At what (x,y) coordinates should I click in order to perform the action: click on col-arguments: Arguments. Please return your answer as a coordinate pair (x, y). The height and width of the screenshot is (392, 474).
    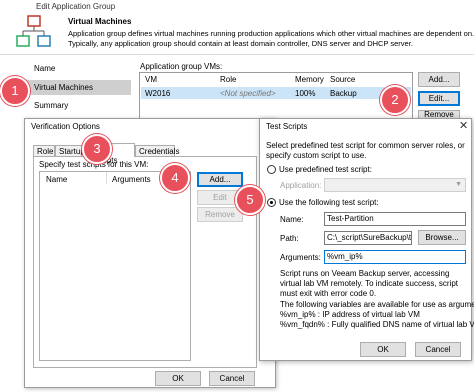
    Looking at the image, I should click on (131, 179).